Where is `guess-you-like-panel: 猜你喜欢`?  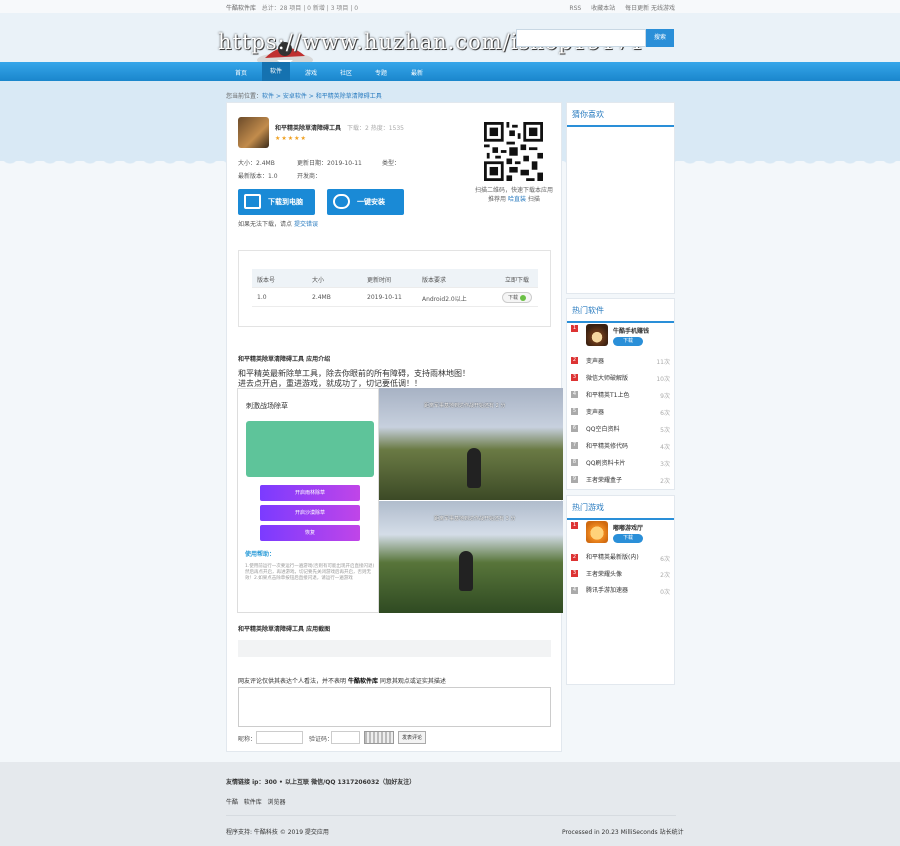 guess-you-like-panel: 猜你喜欢 is located at coordinates (620, 198).